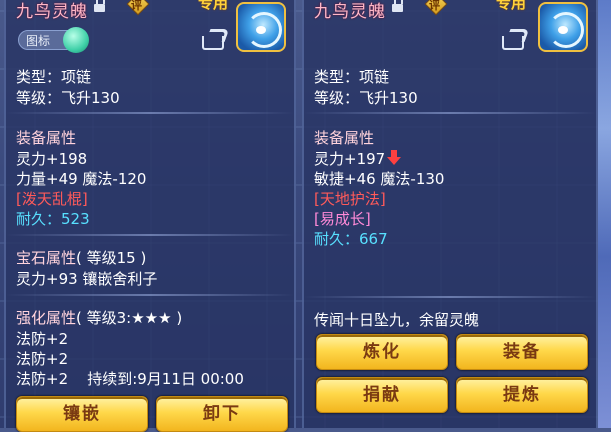 This screenshot has height=432, width=611. I want to click on equip-button: 装备, so click(522, 352).